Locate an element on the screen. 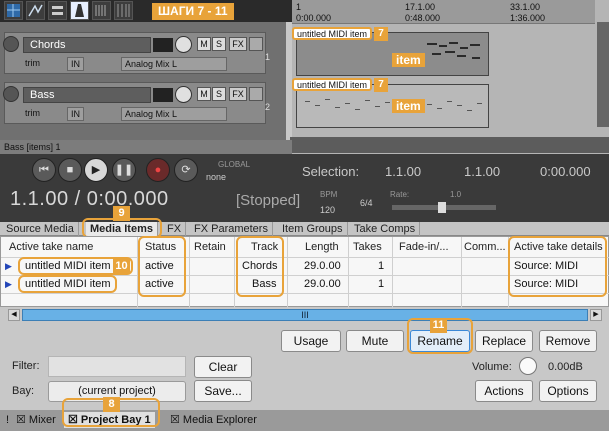  global-automation-select: none is located at coordinates (216, 177).